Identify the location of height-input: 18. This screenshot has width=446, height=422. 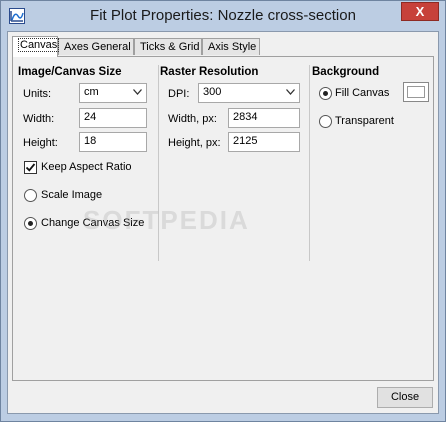
(113, 142).